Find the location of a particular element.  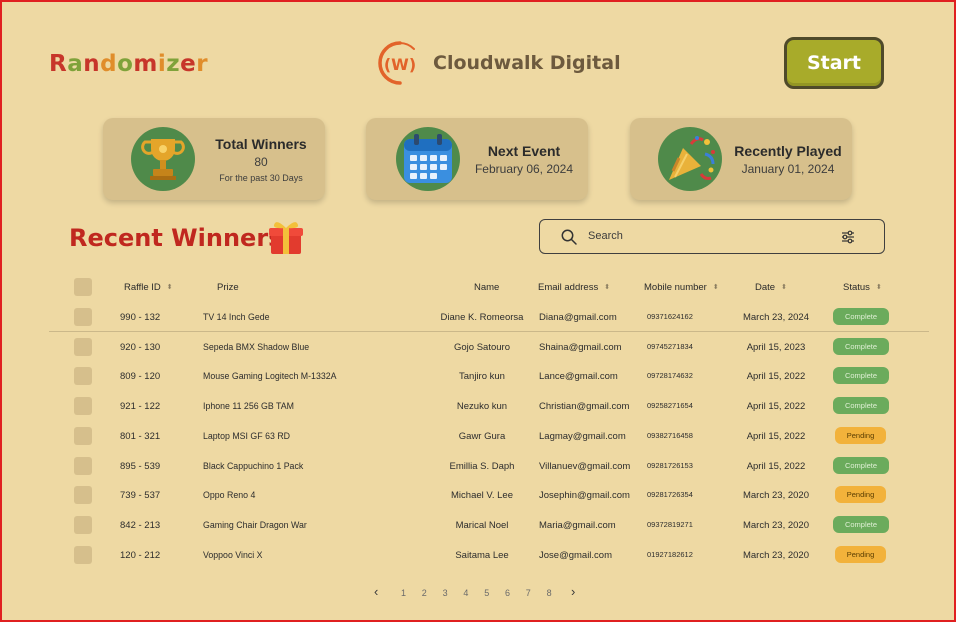

raffle-id-cell: 895 - 539 is located at coordinates (140, 466).